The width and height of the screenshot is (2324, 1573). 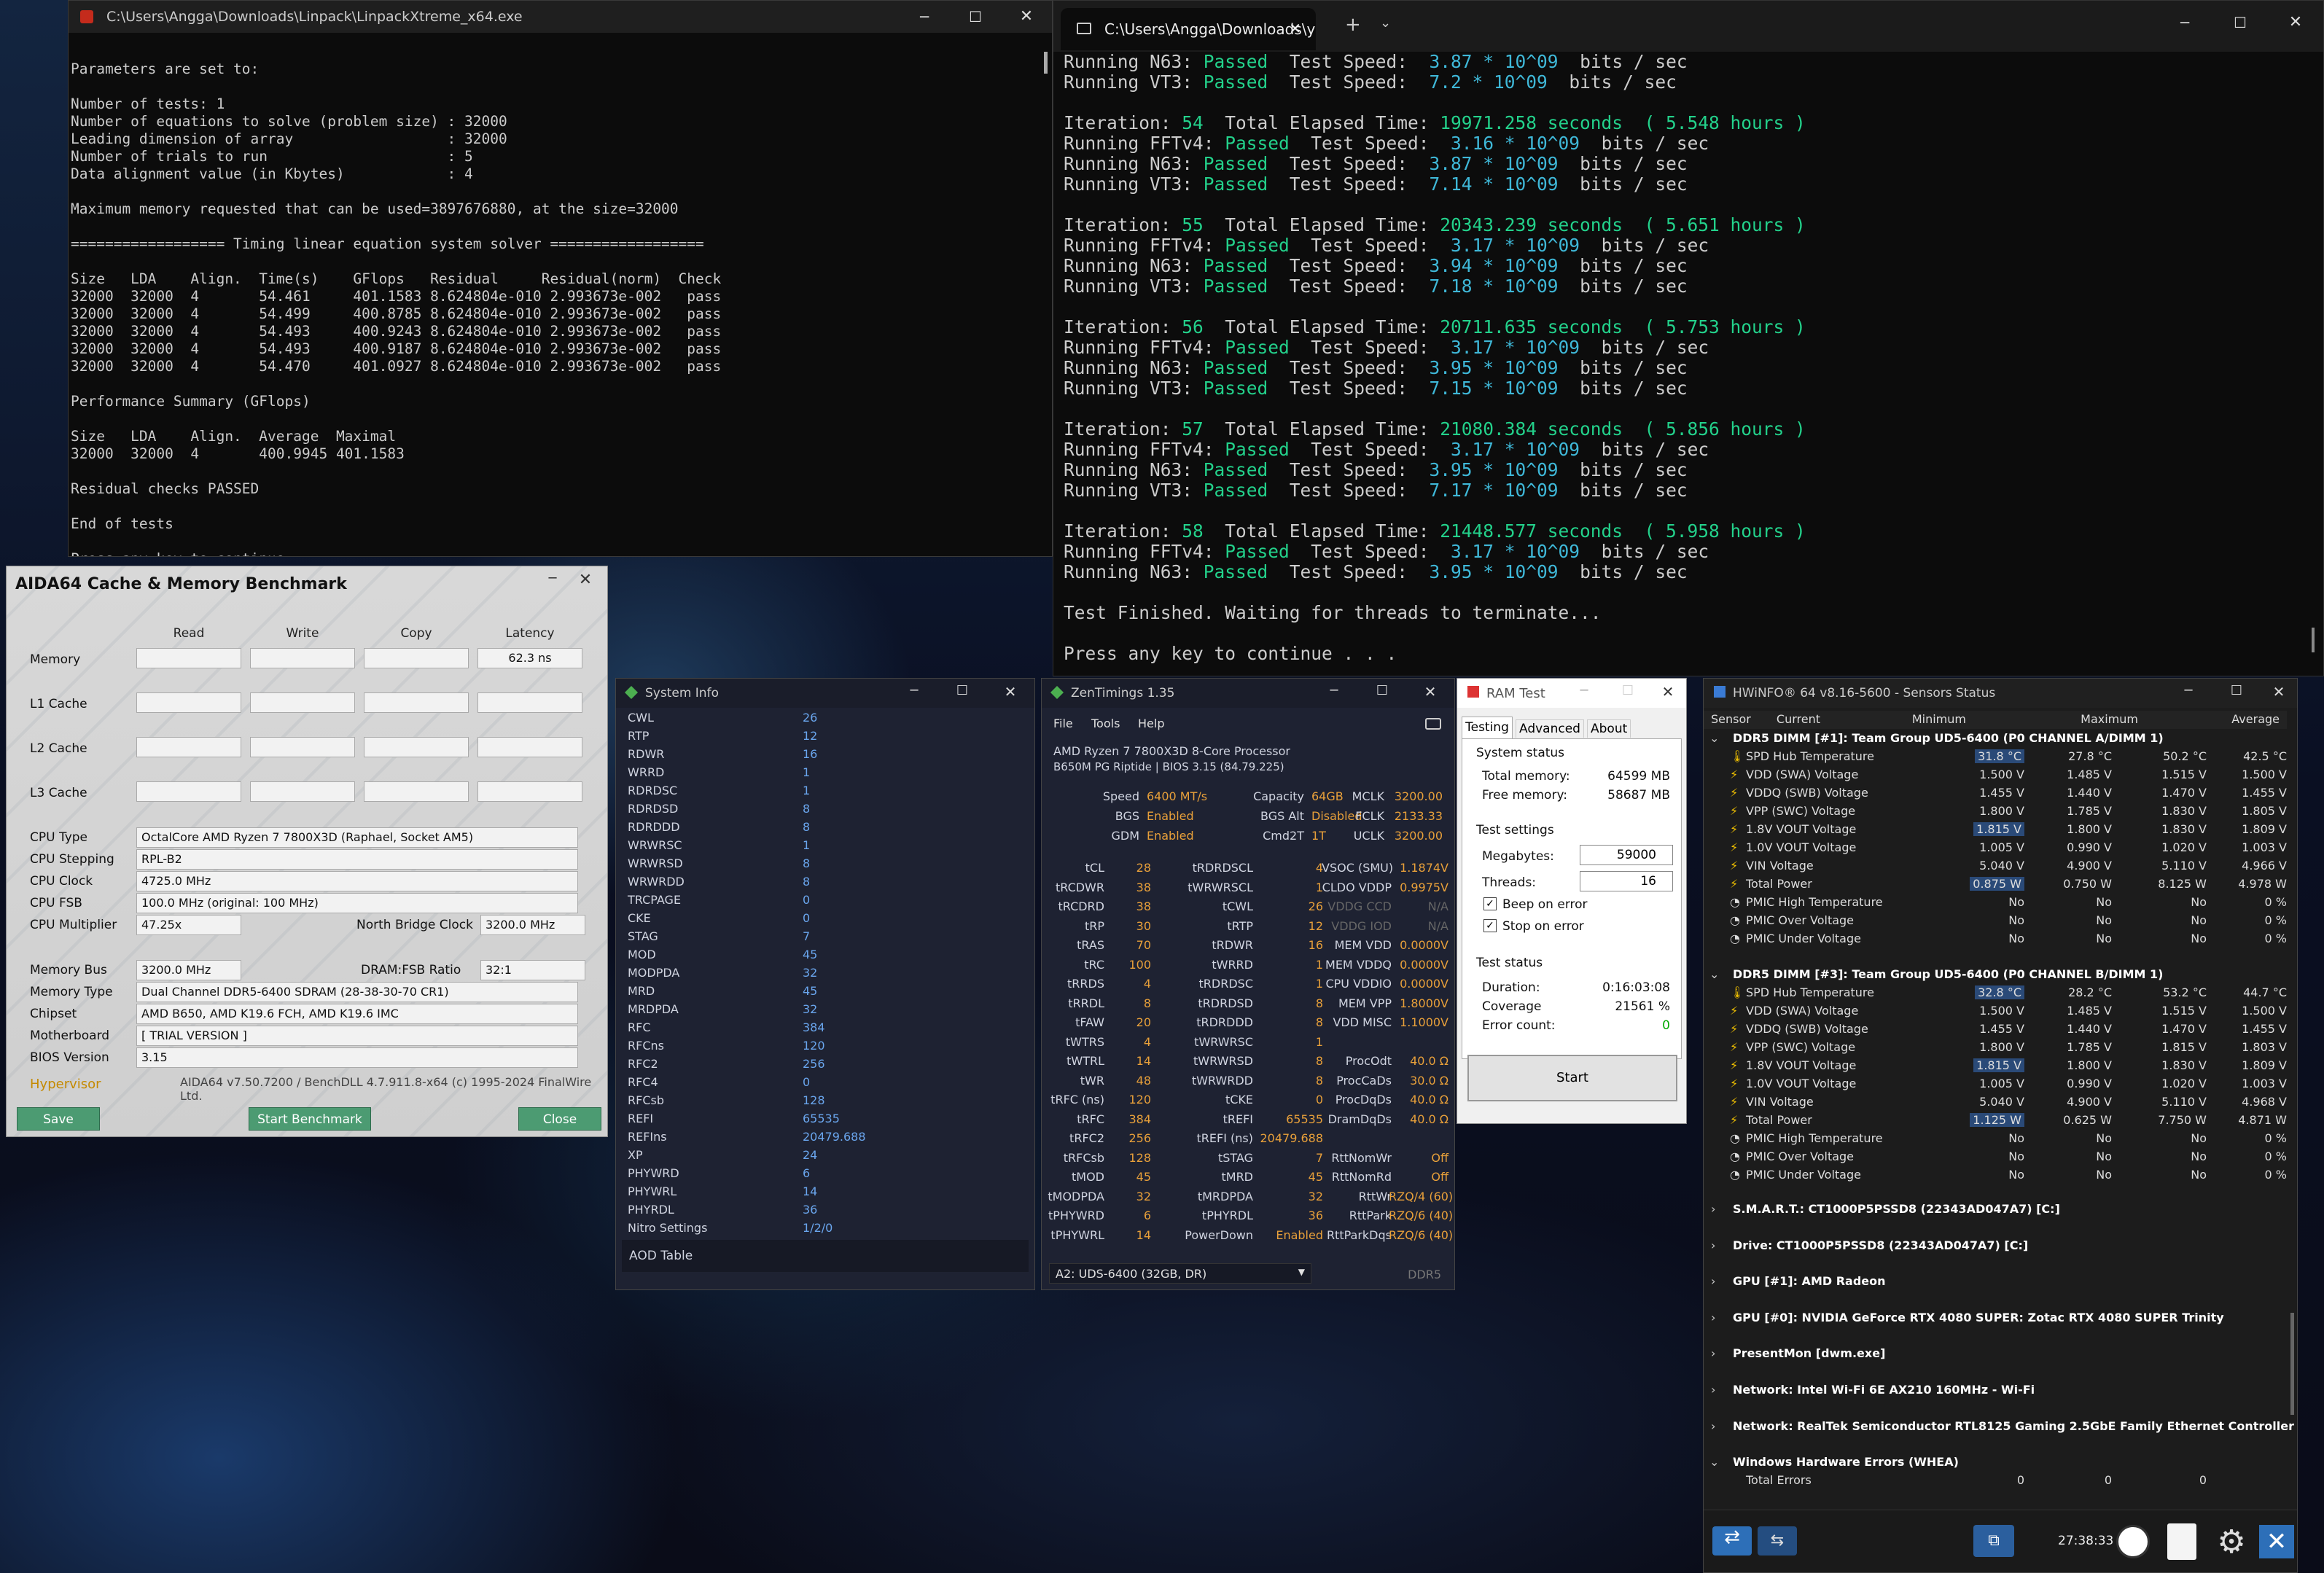 What do you see at coordinates (1418, 796) in the screenshot?
I see `zen-value: 3200.00` at bounding box center [1418, 796].